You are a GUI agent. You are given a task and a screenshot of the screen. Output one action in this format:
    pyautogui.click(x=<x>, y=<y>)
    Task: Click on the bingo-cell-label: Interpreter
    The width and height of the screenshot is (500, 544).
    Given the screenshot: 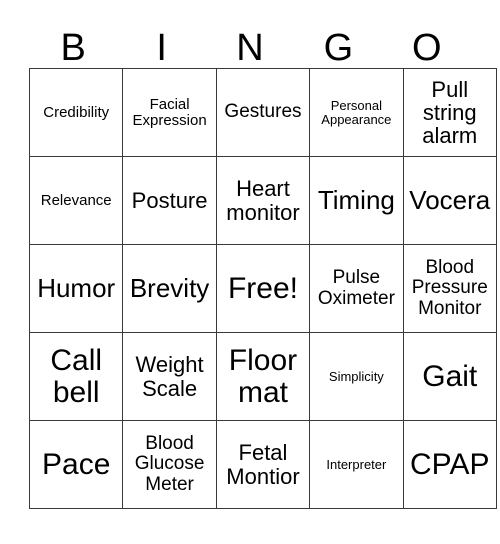 What is the action you would take?
    pyautogui.click(x=356, y=464)
    